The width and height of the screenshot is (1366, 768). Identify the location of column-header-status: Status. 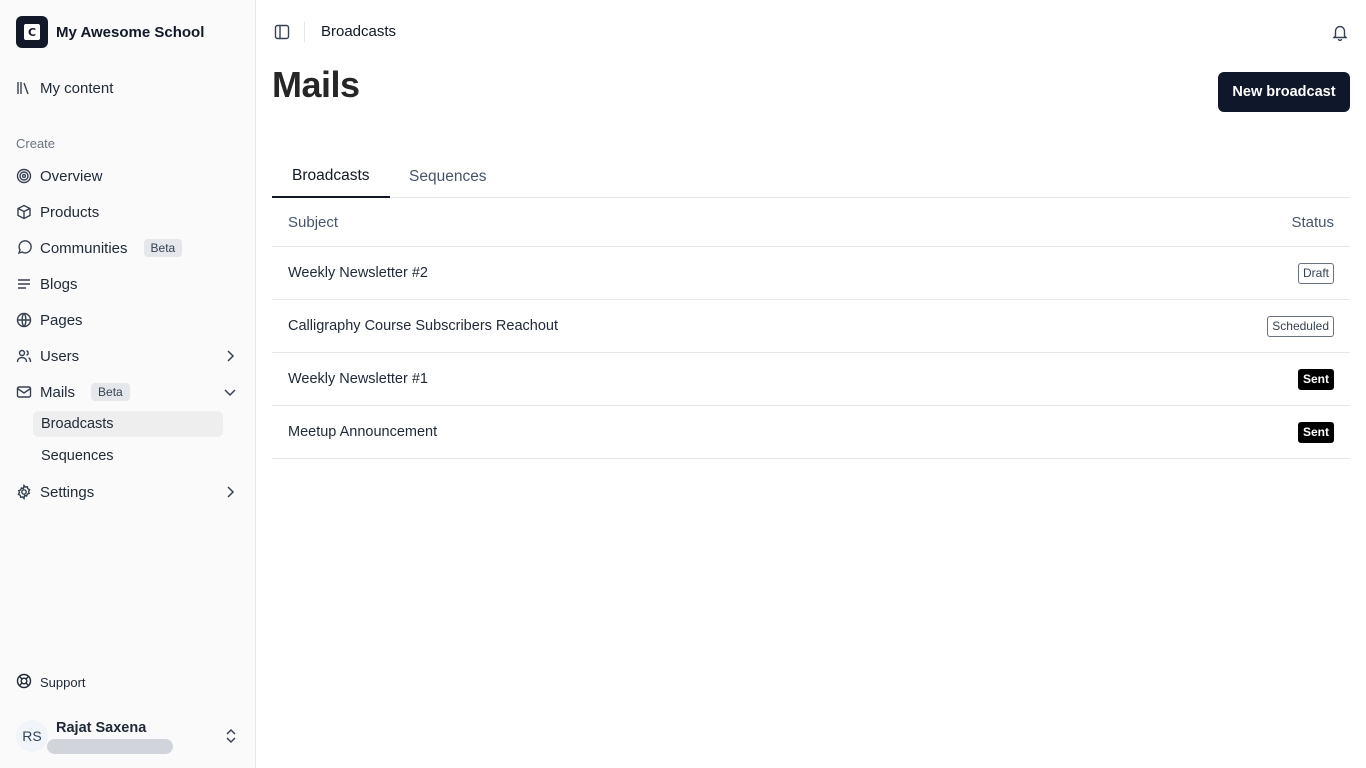
(1312, 222).